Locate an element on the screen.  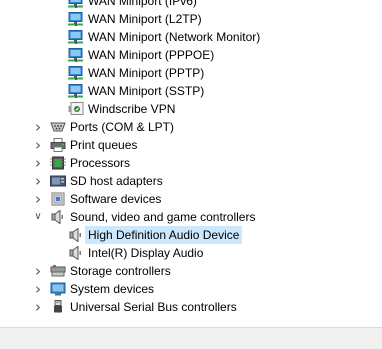
tree-item: Intel(R) Display Audio is located at coordinates (191, 253).